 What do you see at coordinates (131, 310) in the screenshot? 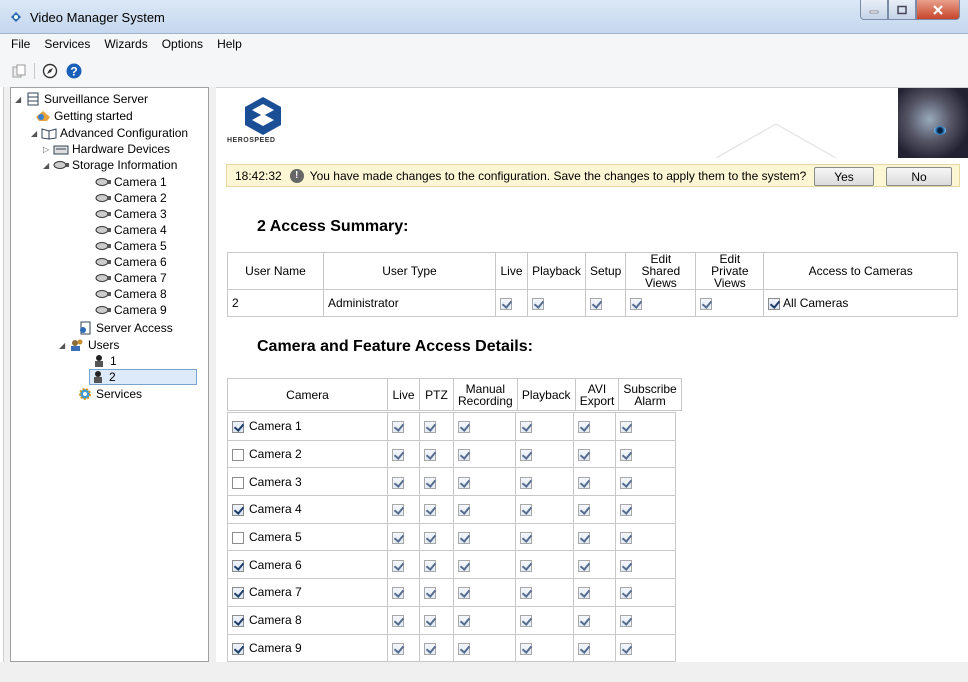
I see `tree-item-camera: Camera 9` at bounding box center [131, 310].